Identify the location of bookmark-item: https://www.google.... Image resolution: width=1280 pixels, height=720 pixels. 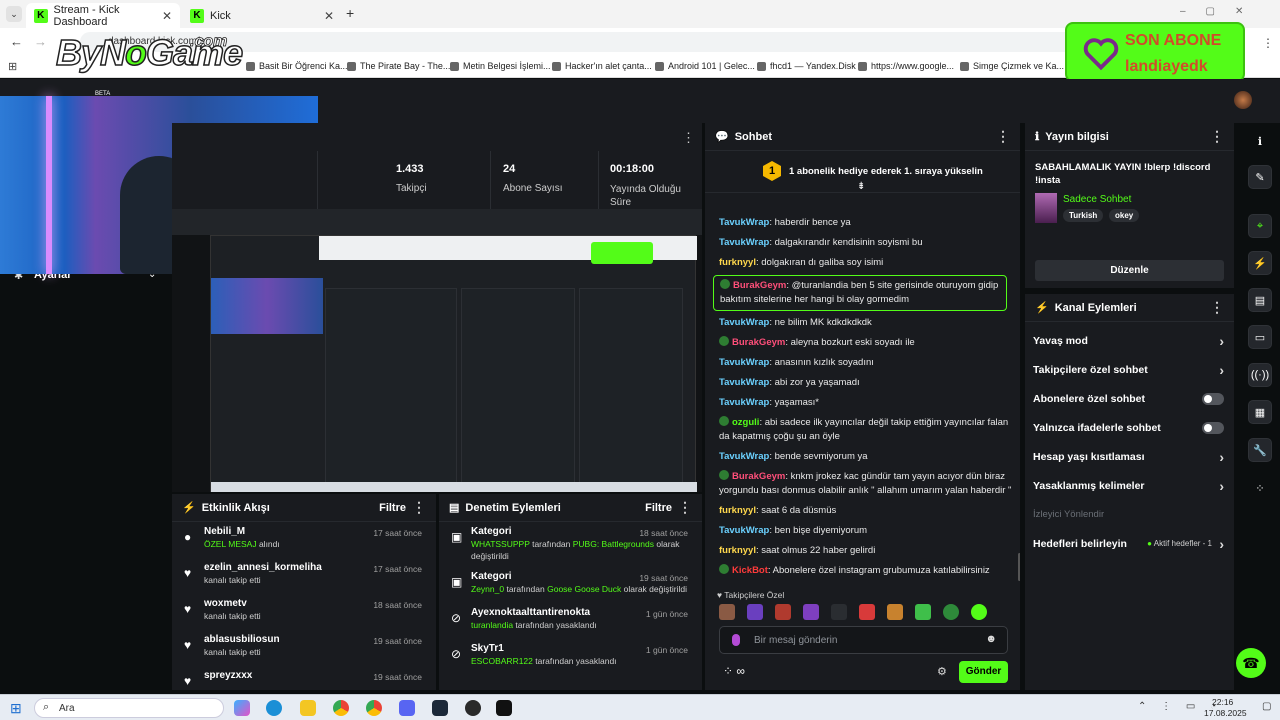
(906, 66).